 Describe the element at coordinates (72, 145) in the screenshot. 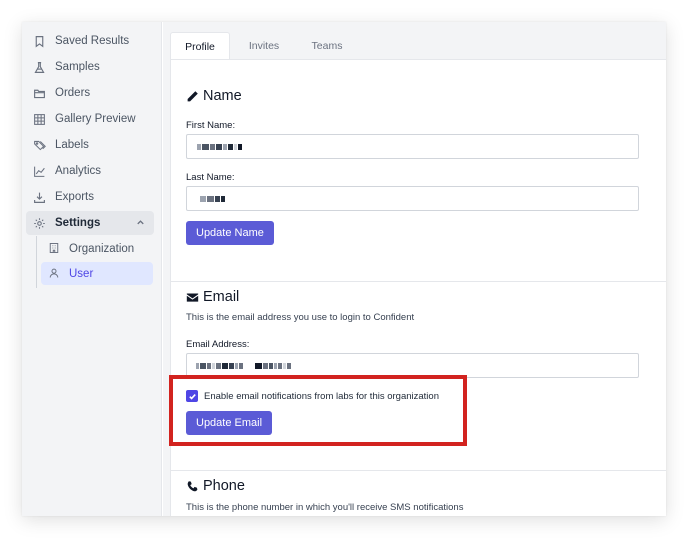

I see `sidebar-item-label: Labels` at that location.